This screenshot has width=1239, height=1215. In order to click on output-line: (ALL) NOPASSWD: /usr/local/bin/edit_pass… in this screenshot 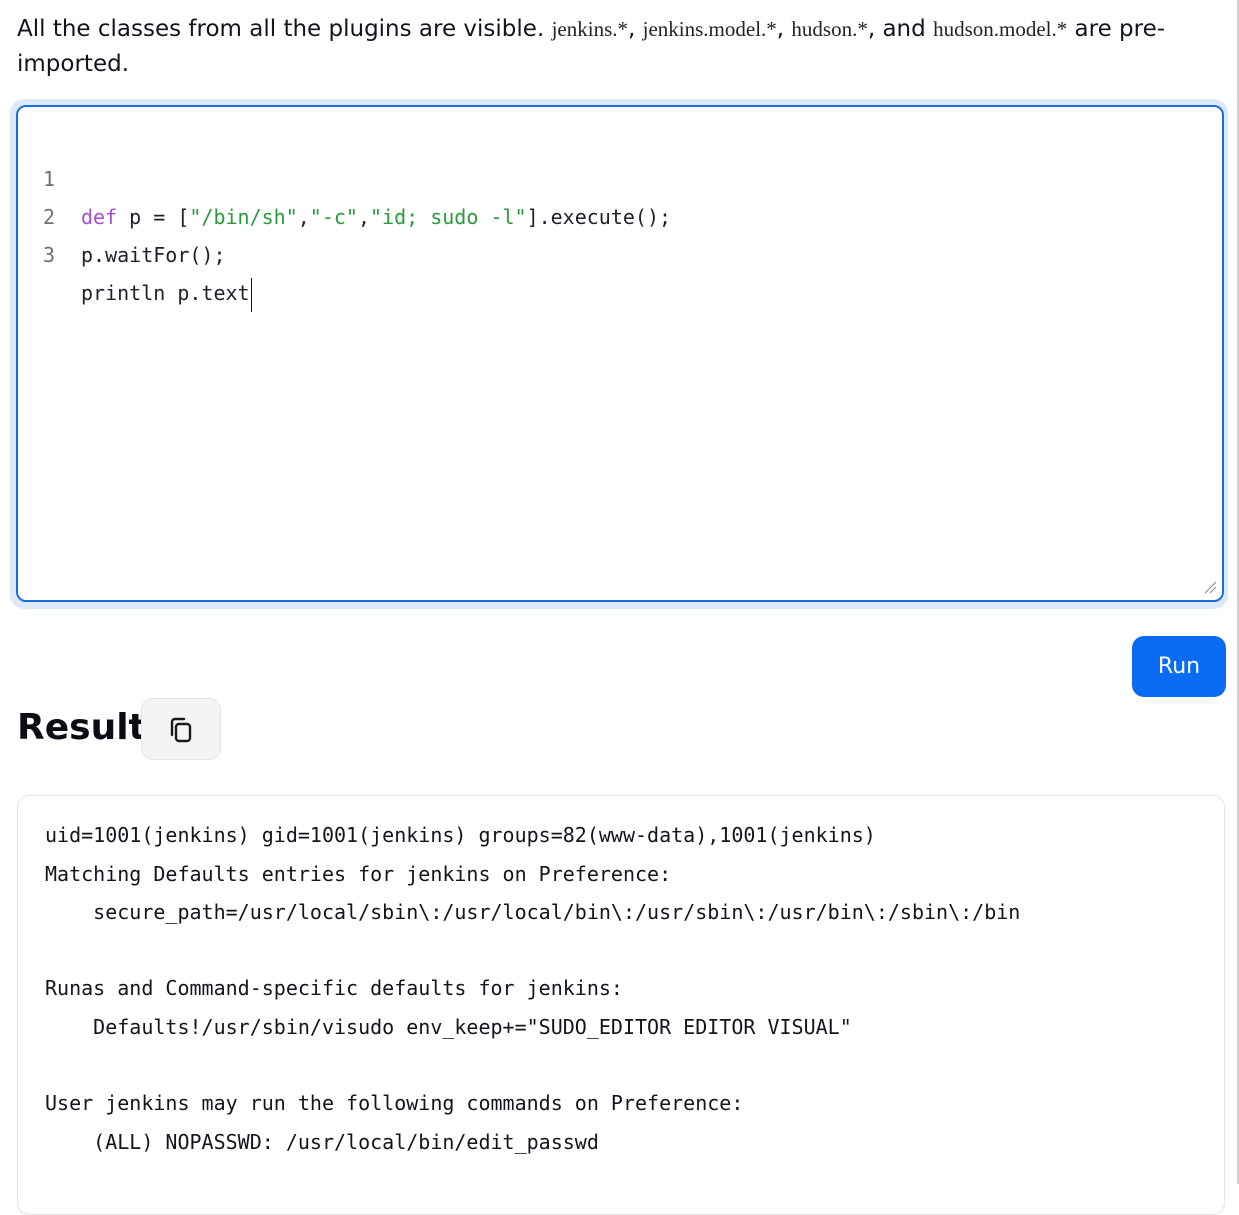, I will do `click(322, 1142)`.